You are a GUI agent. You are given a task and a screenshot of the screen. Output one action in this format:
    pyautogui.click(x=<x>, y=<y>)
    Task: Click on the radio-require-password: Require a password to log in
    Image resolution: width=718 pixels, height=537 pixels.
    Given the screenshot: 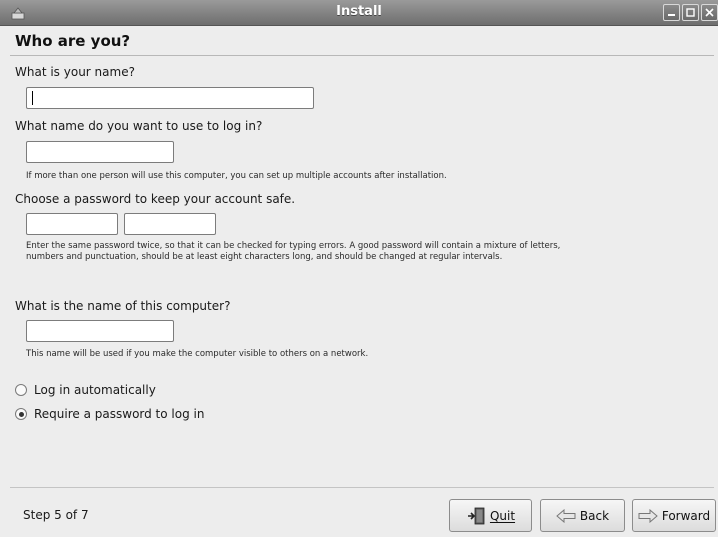 What is the action you would take?
    pyautogui.click(x=109, y=414)
    